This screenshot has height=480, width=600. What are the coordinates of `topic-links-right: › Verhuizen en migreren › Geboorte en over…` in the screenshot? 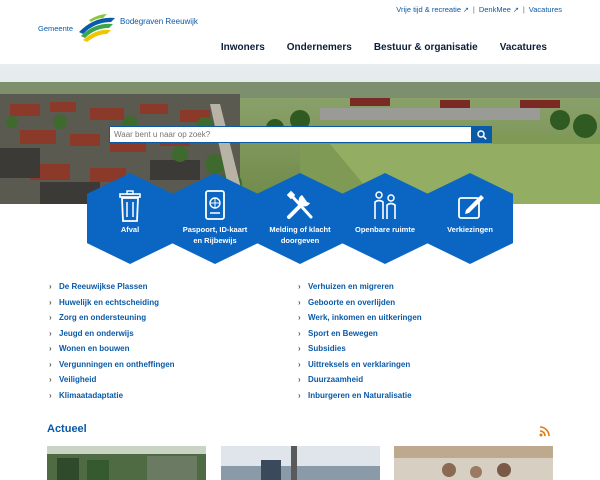 It's located at (413, 341).